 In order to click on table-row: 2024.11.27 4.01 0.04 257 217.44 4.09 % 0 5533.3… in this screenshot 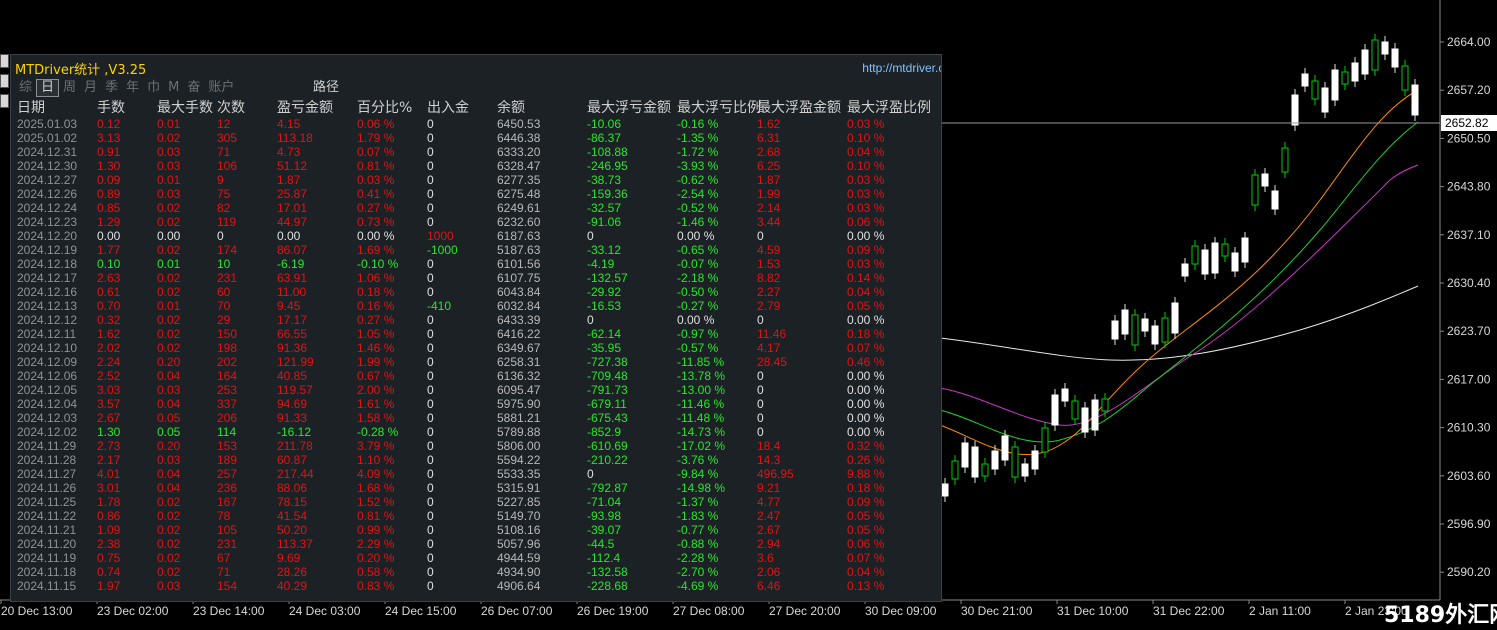, I will do `click(476, 474)`.